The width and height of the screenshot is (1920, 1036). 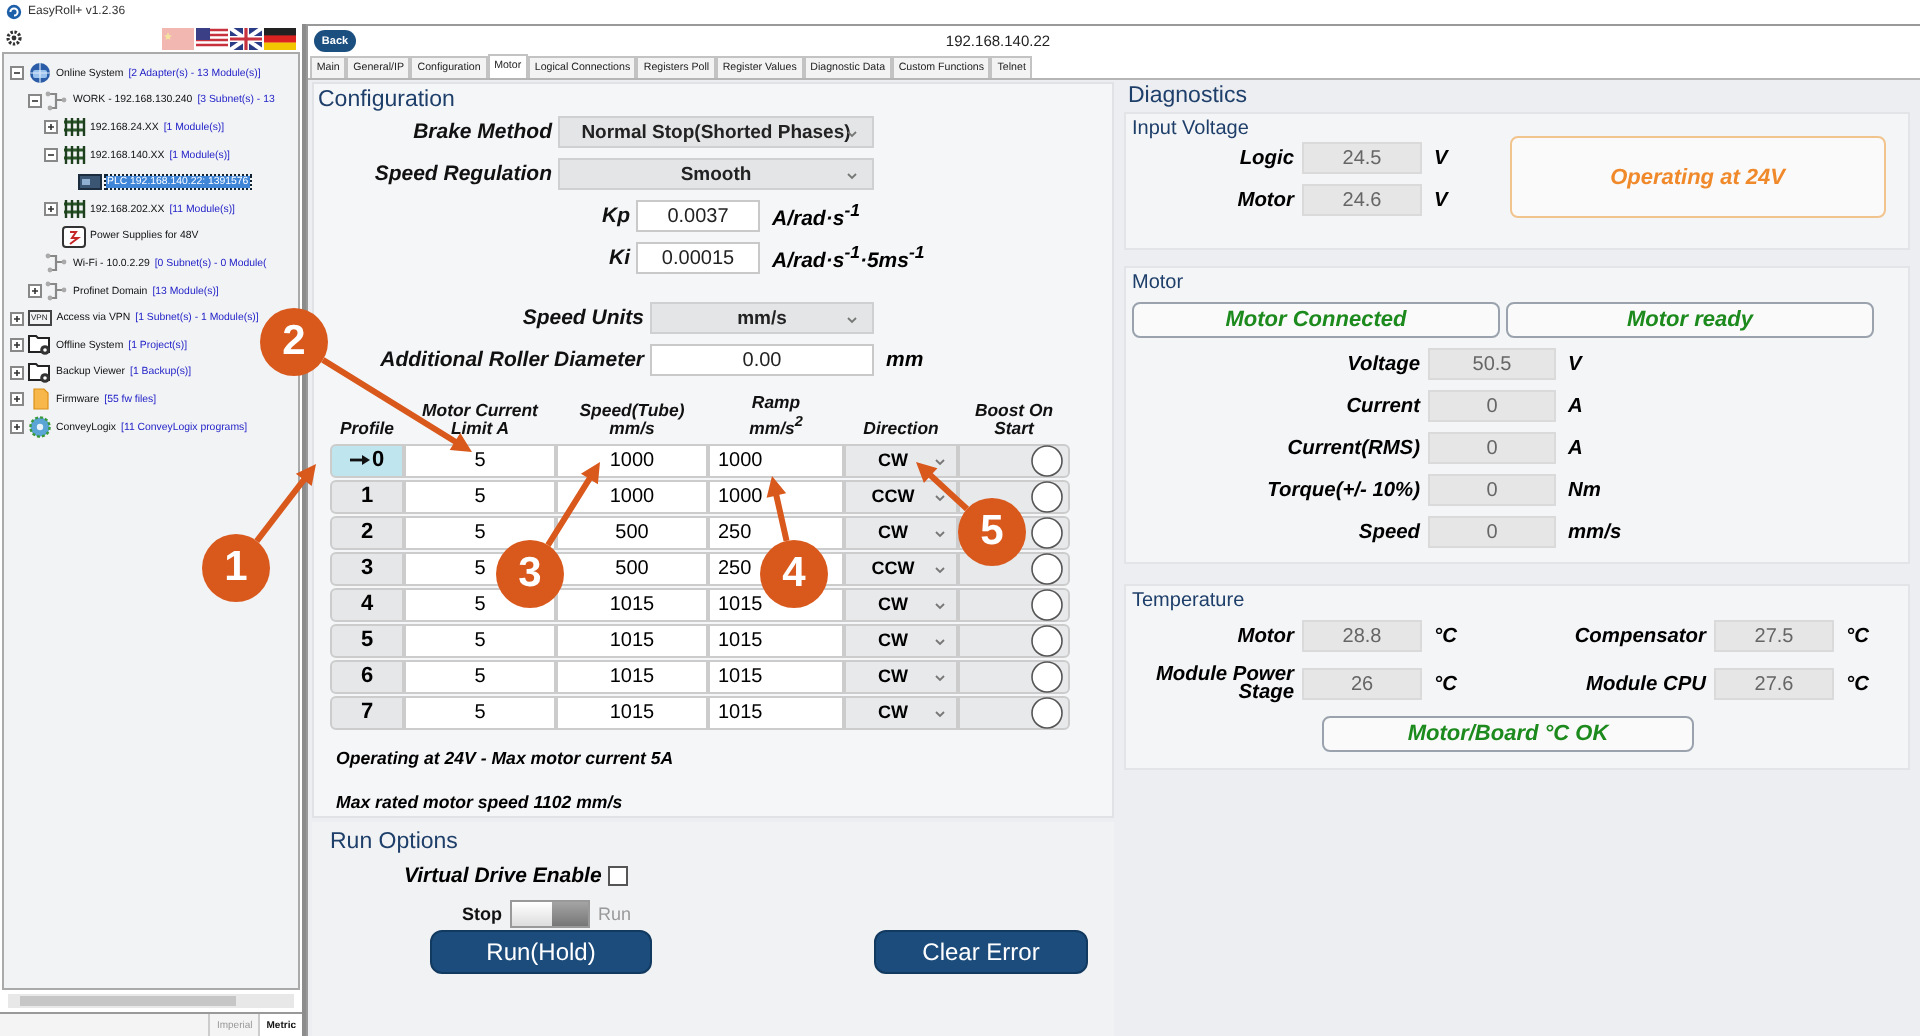 I want to click on unit-label: Nm, so click(x=1584, y=490).